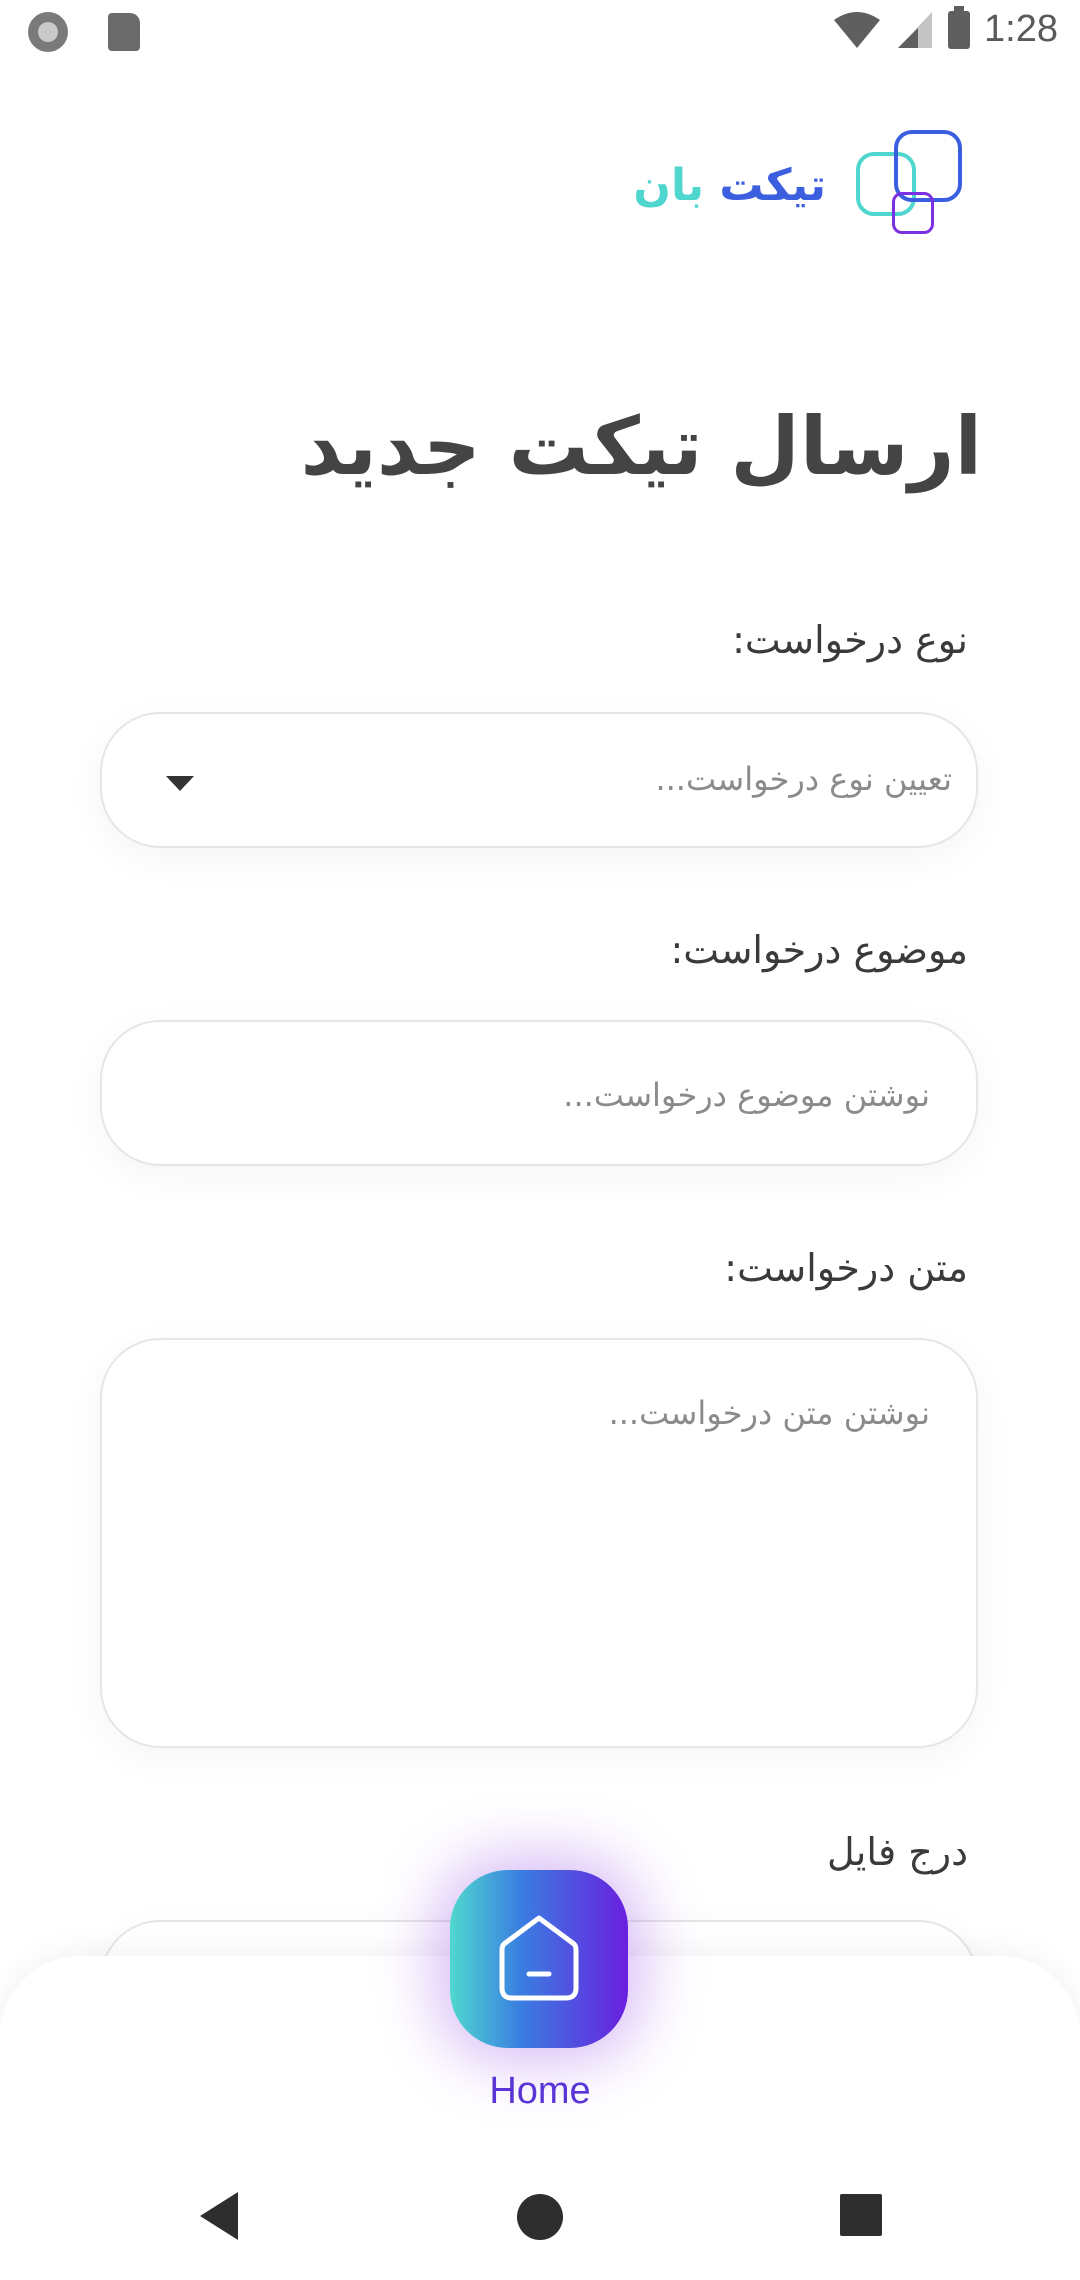  Describe the element at coordinates (180, 783) in the screenshot. I see `chevron-down-icon` at that location.